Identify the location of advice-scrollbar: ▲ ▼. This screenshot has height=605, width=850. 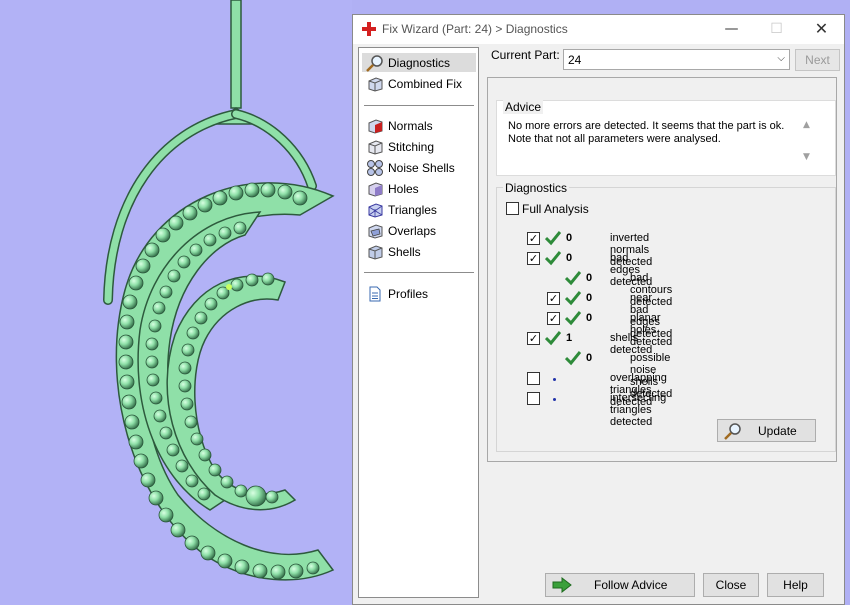
(808, 143).